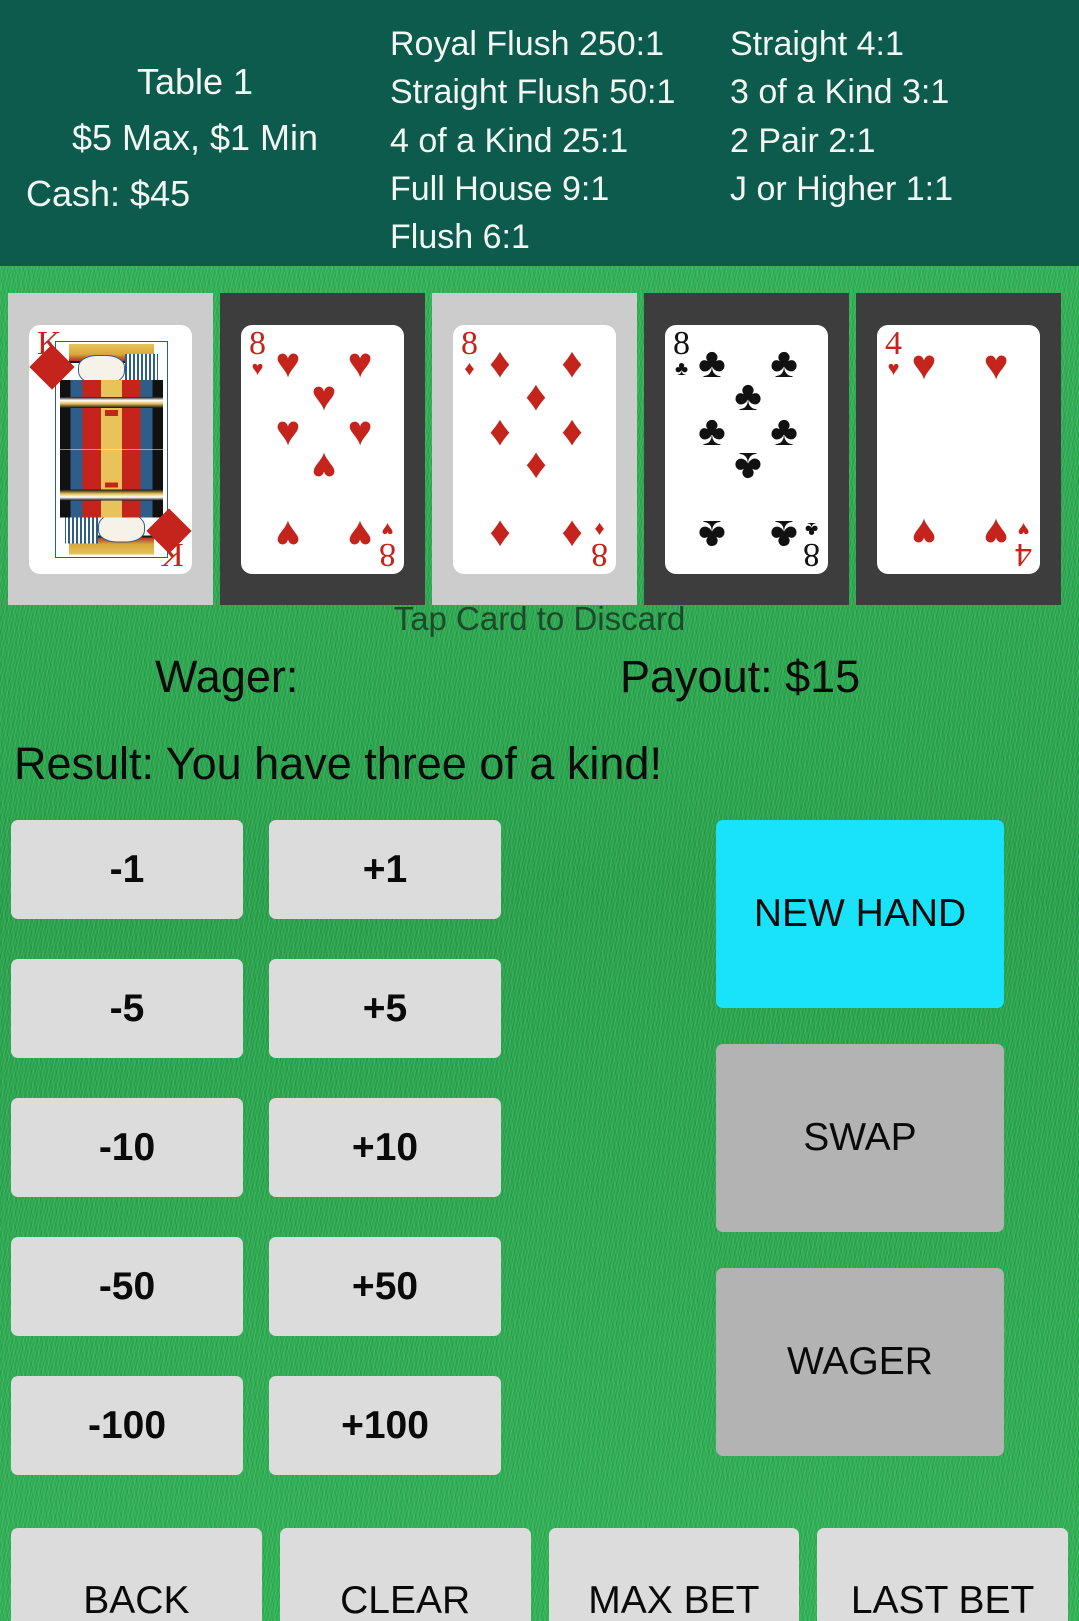 The height and width of the screenshot is (1621, 1079). I want to click on wager-label: Wager:, so click(227, 676).